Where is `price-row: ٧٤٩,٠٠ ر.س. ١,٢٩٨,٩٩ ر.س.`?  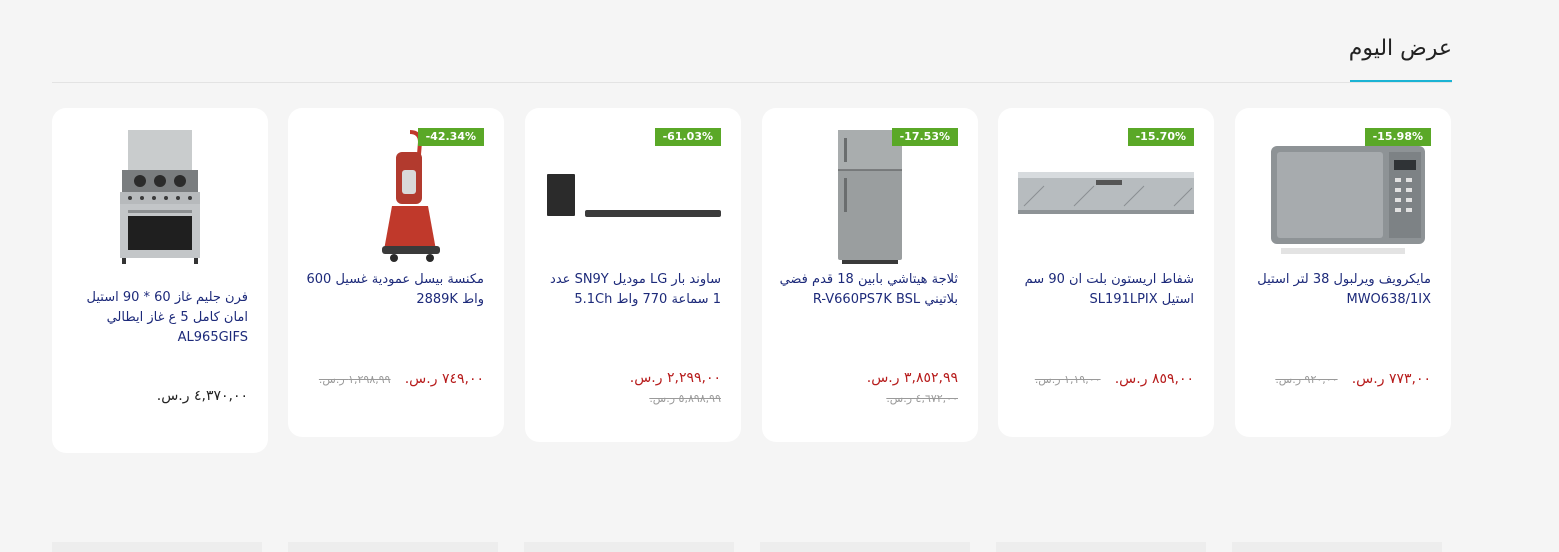 price-row: ٧٤٩,٠٠ ر.س. ١,٢٩٨,٩٩ ر.س. is located at coordinates (392, 379).